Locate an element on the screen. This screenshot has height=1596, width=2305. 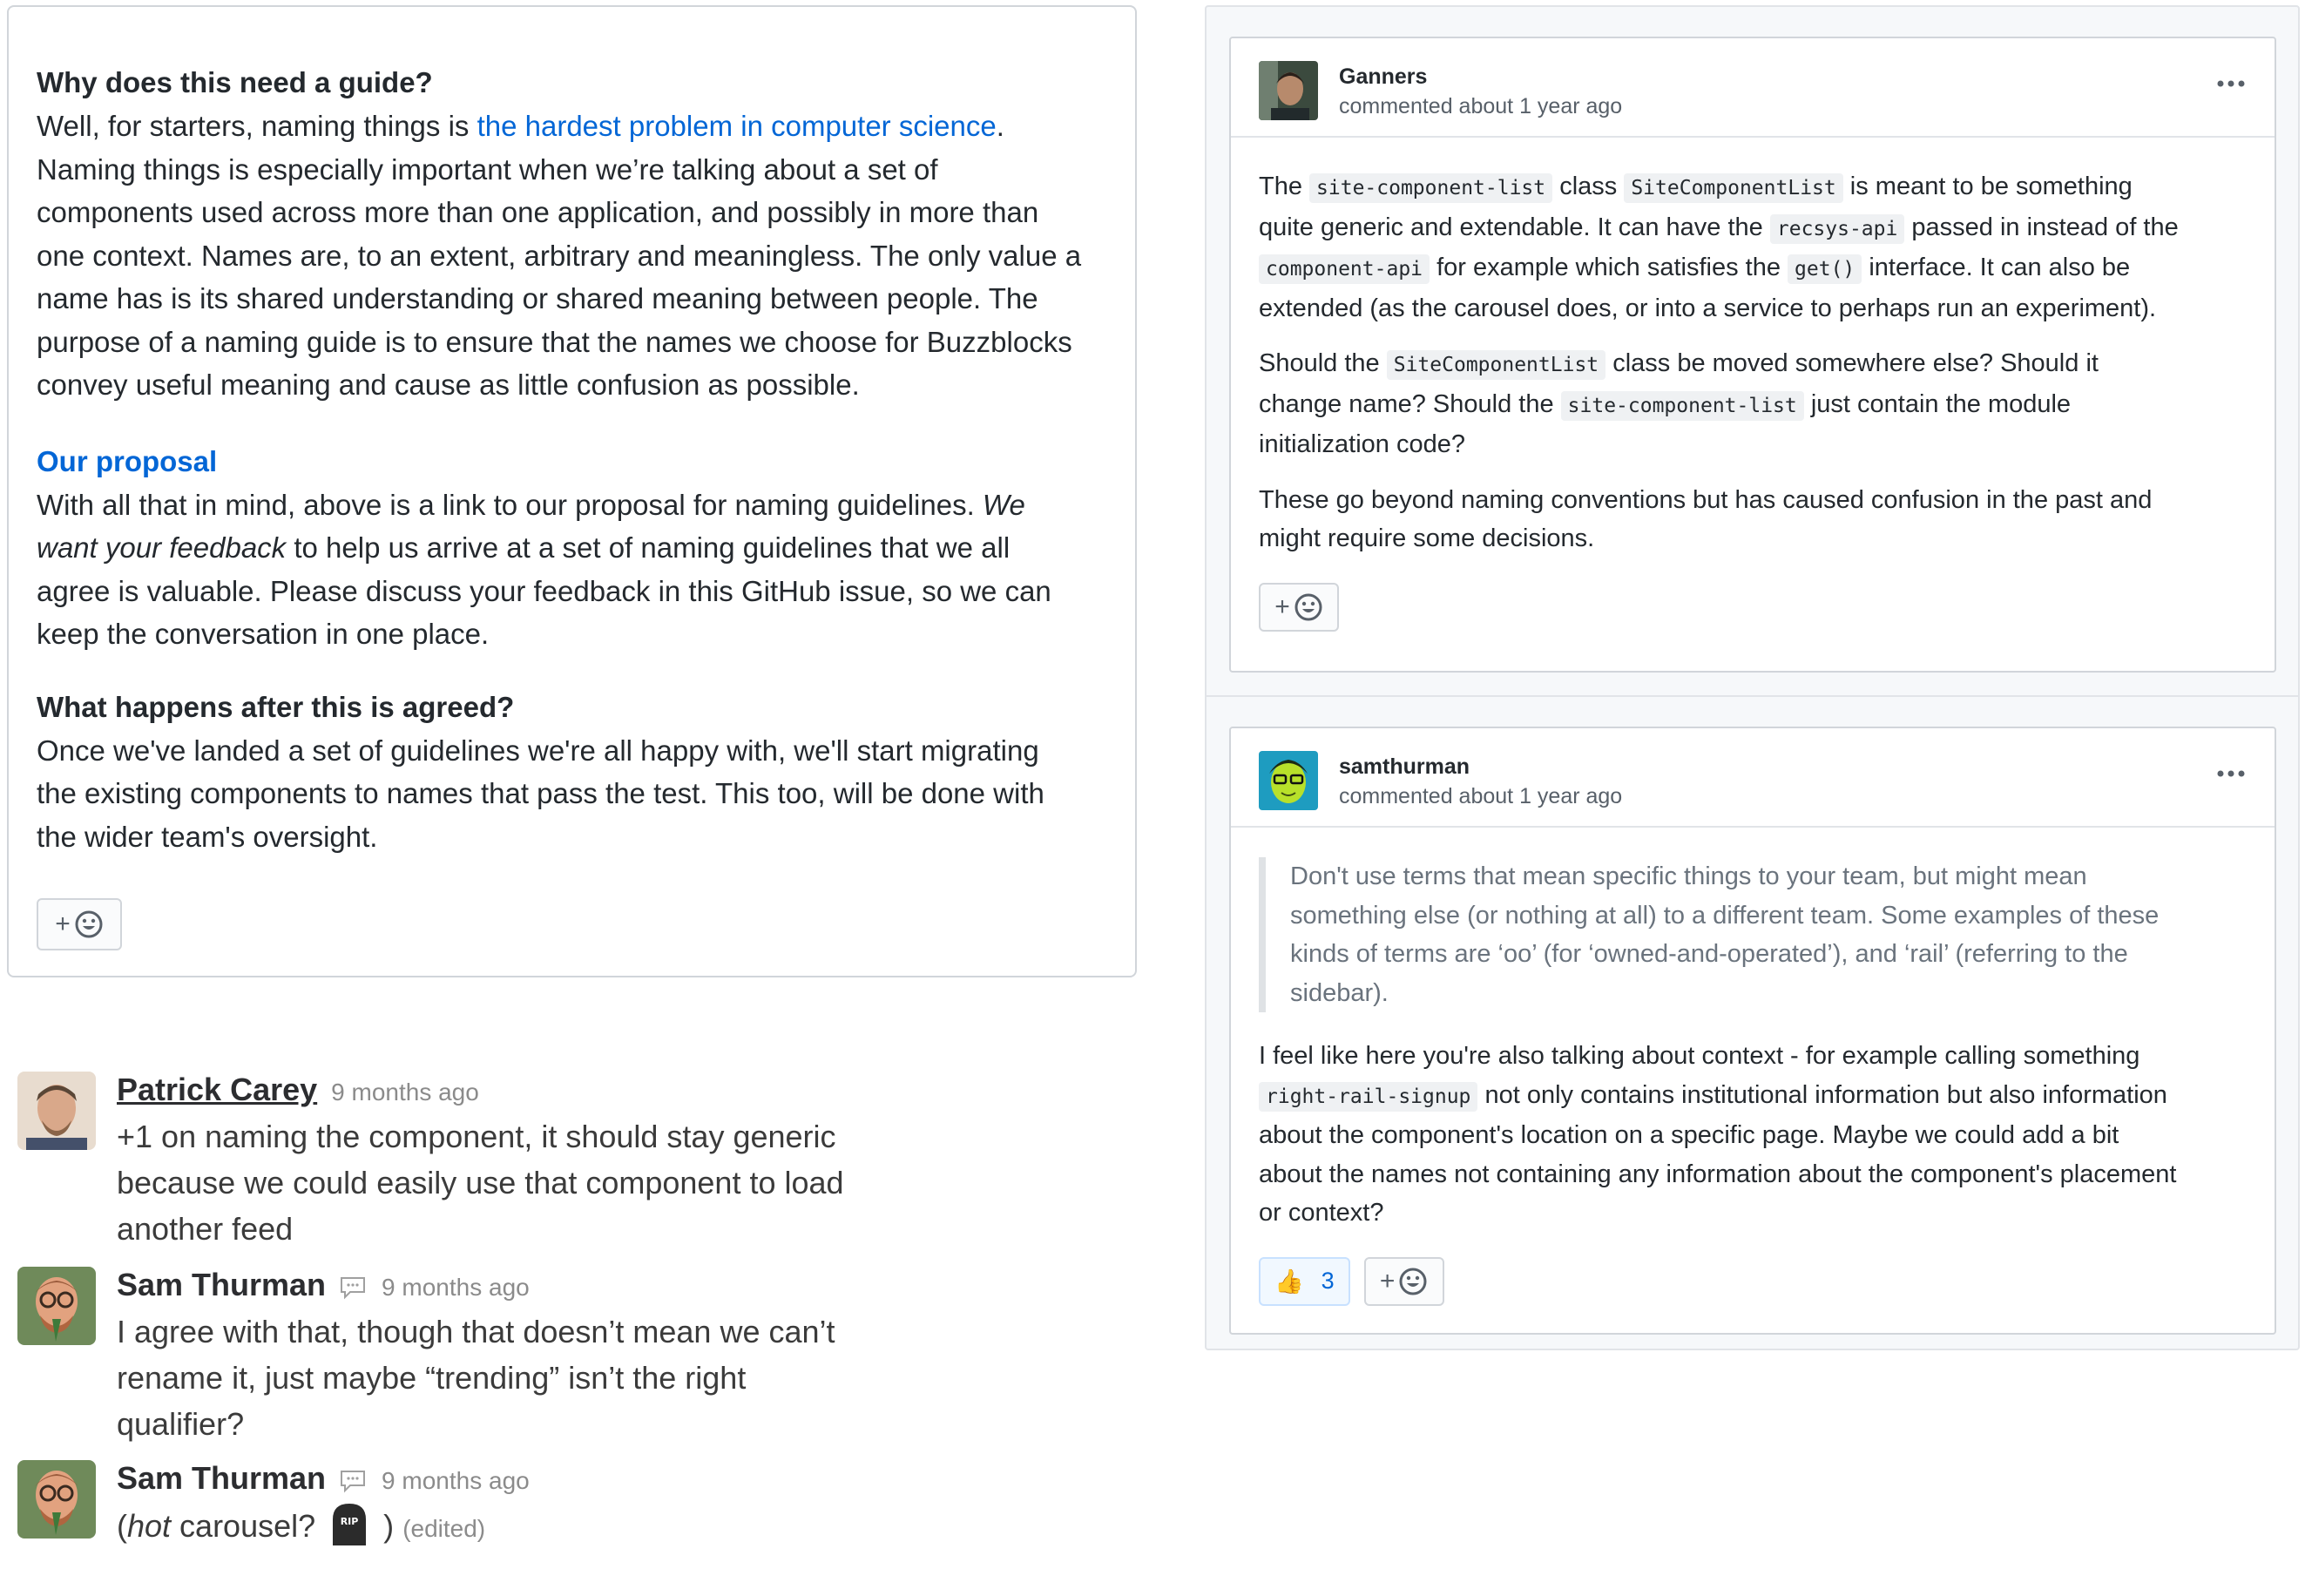
text-line: sidebar). is located at coordinates (1339, 992).